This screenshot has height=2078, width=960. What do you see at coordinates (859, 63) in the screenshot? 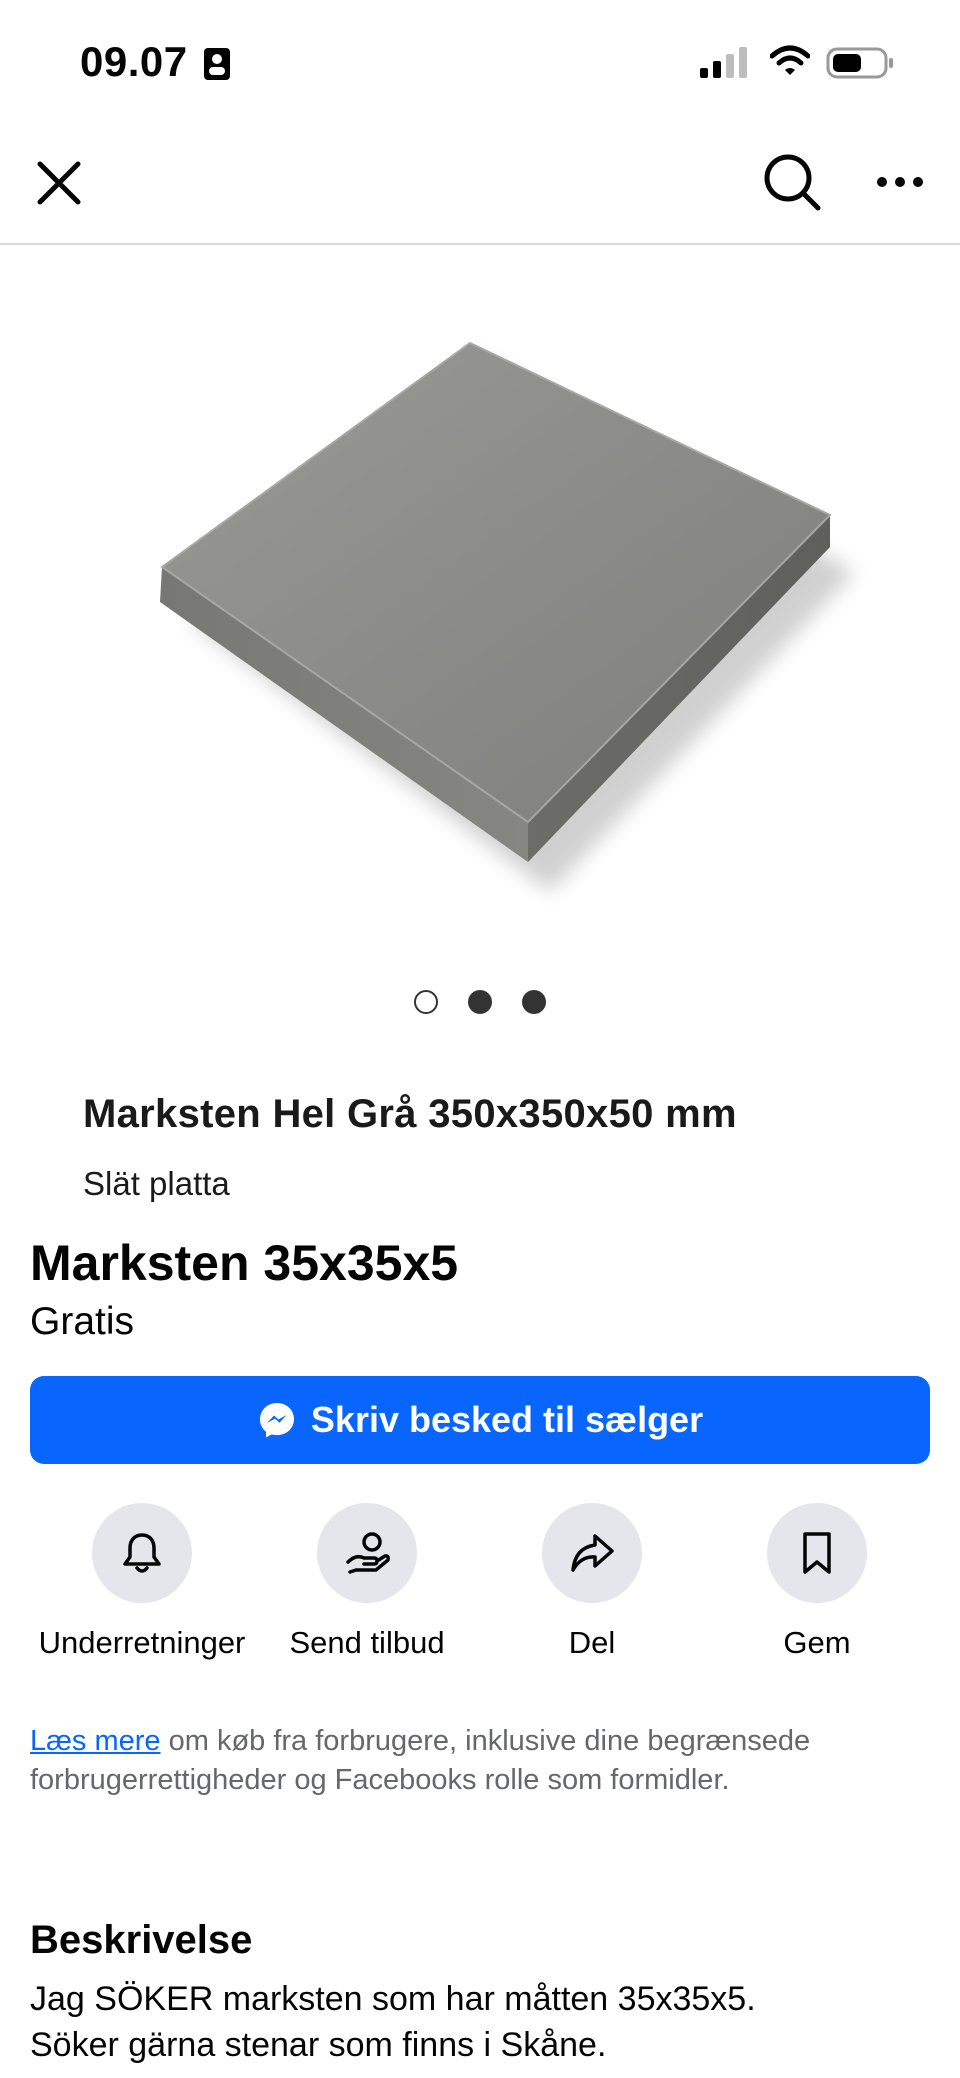
I see `battery-icon` at bounding box center [859, 63].